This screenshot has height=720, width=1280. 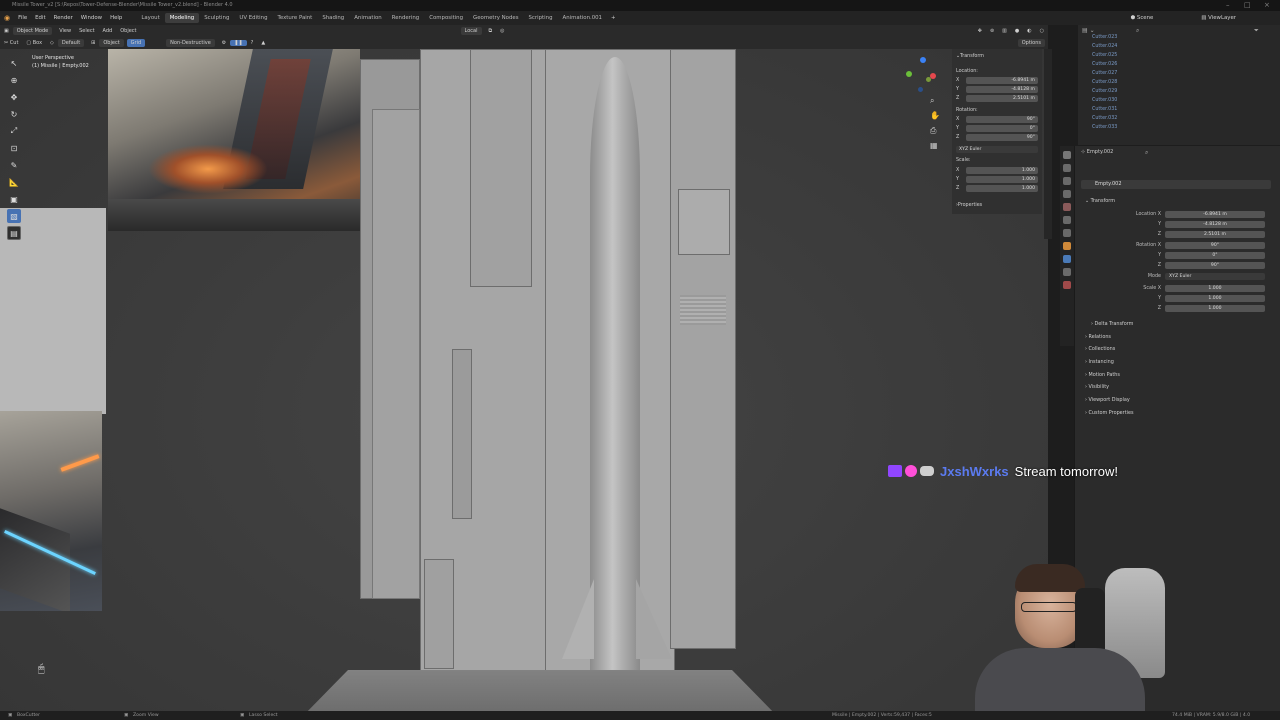 I want to click on world-tab-icon, so click(x=1067, y=220).